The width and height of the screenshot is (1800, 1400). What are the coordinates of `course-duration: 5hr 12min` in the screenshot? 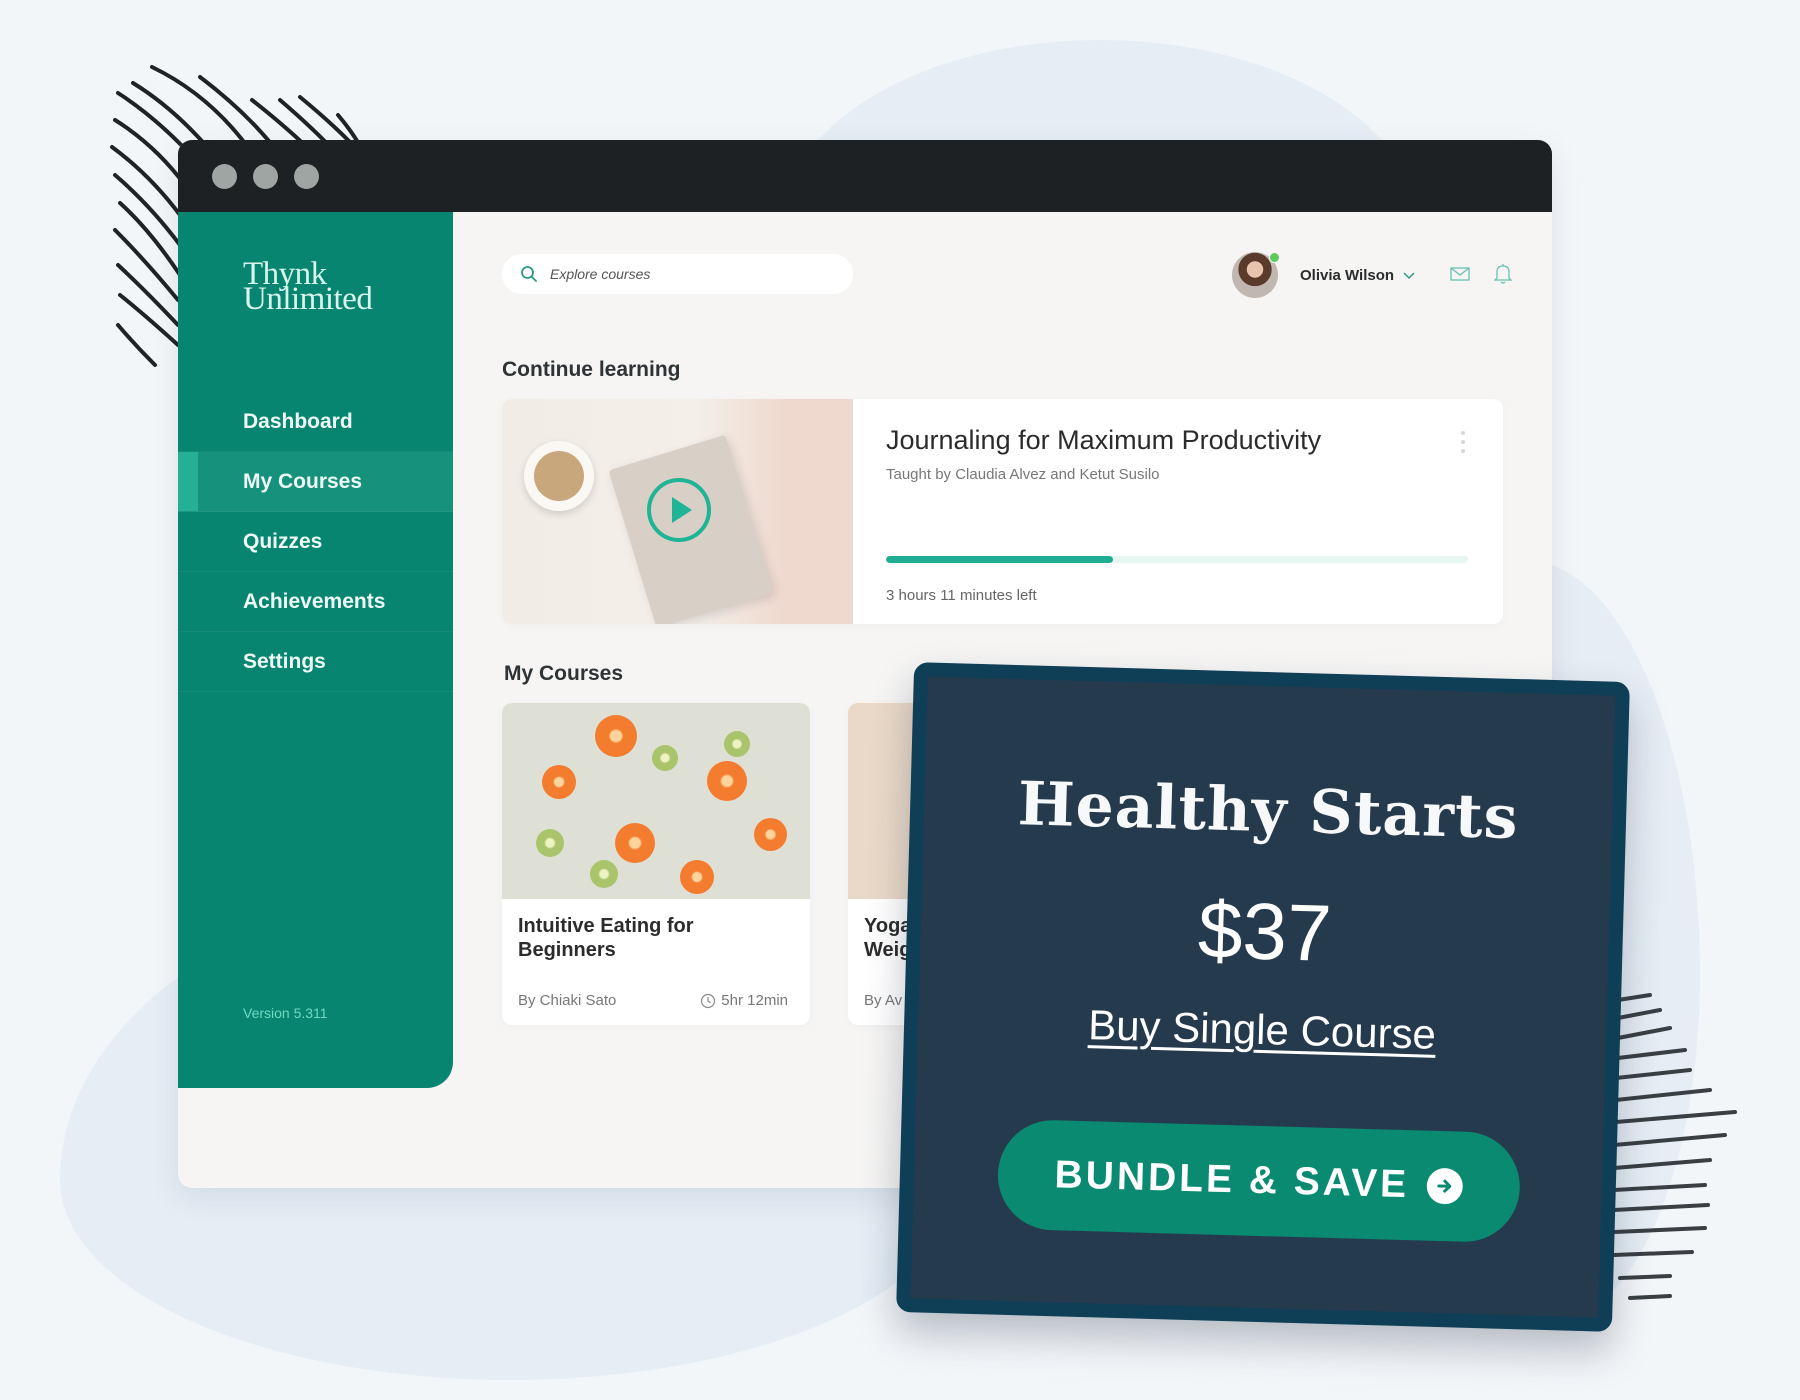 It's located at (744, 1000).